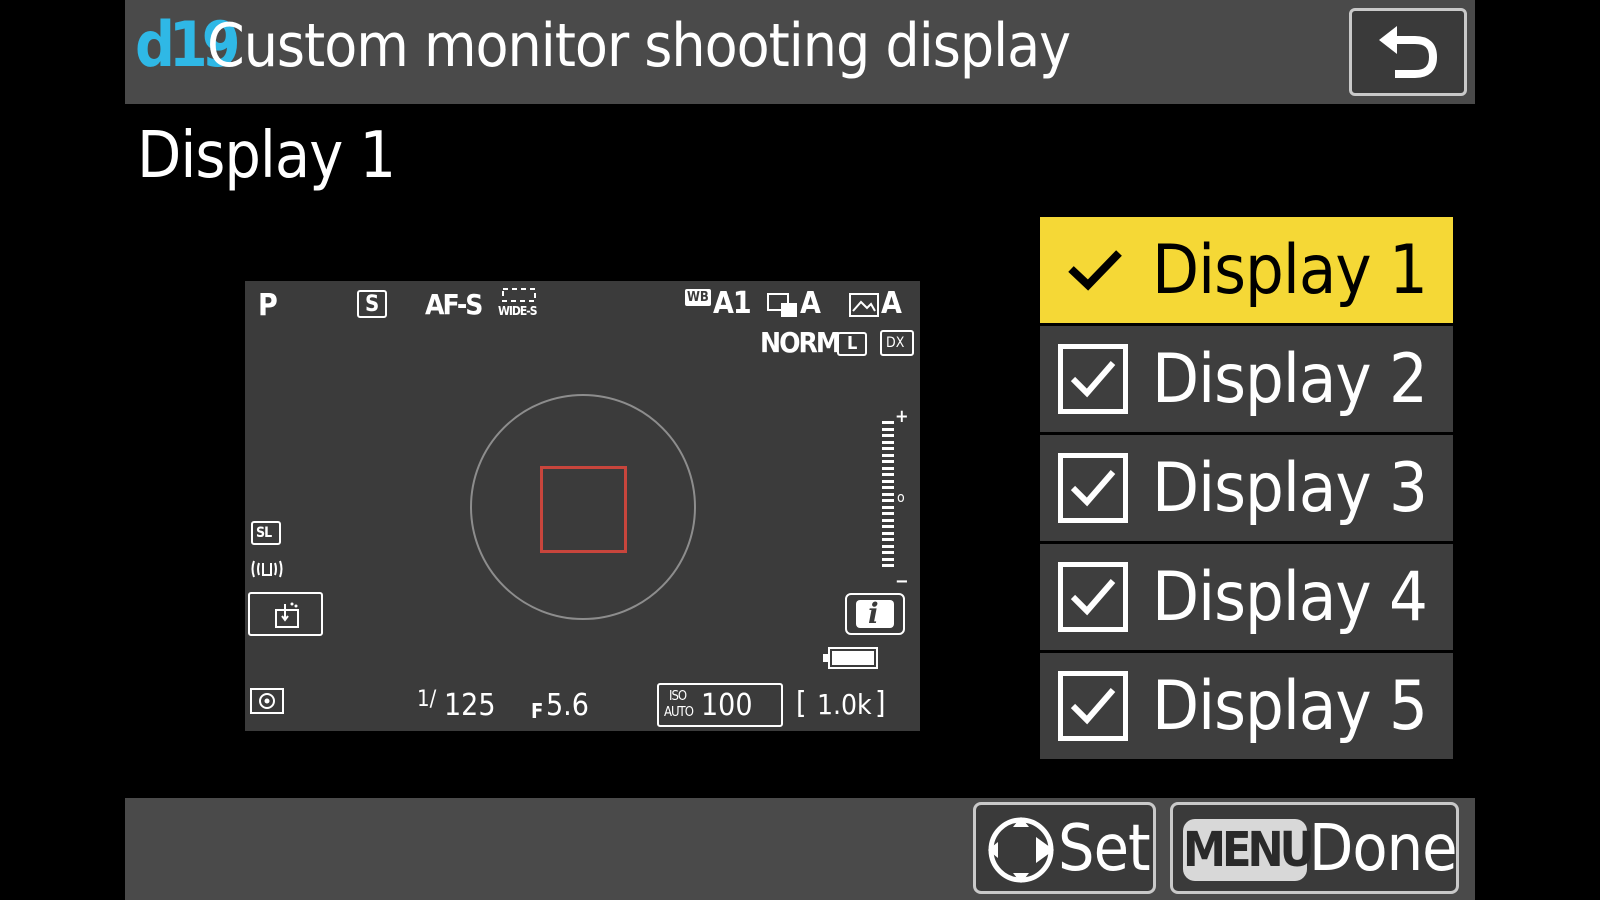  Describe the element at coordinates (782, 305) in the screenshot. I see `picture-control-icon` at that location.